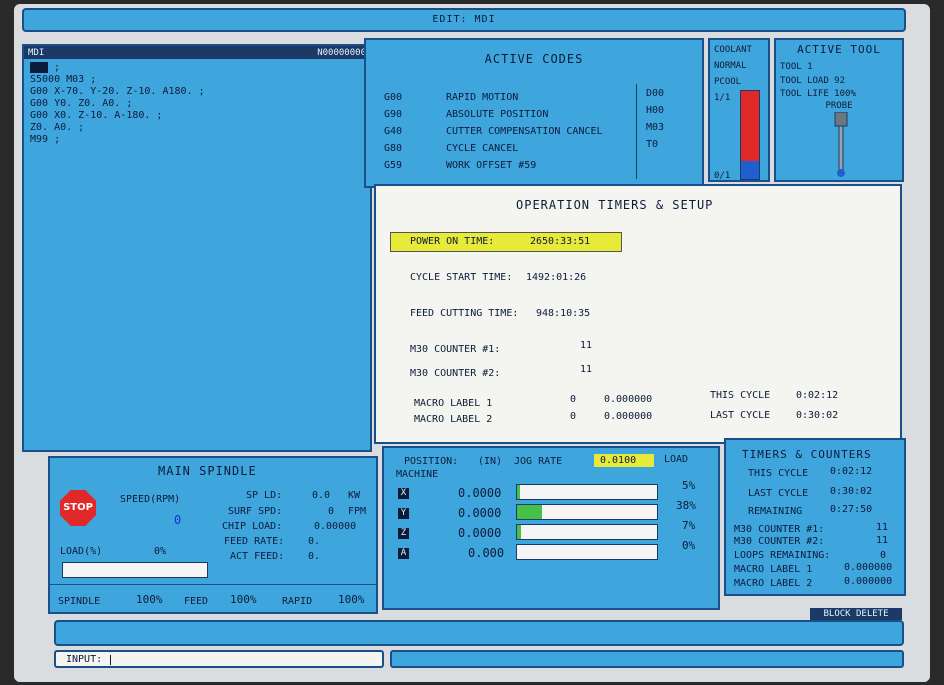 The image size is (944, 685). What do you see at coordinates (740, 415) in the screenshot?
I see `last-cycle-label: LAST CYCLE` at bounding box center [740, 415].